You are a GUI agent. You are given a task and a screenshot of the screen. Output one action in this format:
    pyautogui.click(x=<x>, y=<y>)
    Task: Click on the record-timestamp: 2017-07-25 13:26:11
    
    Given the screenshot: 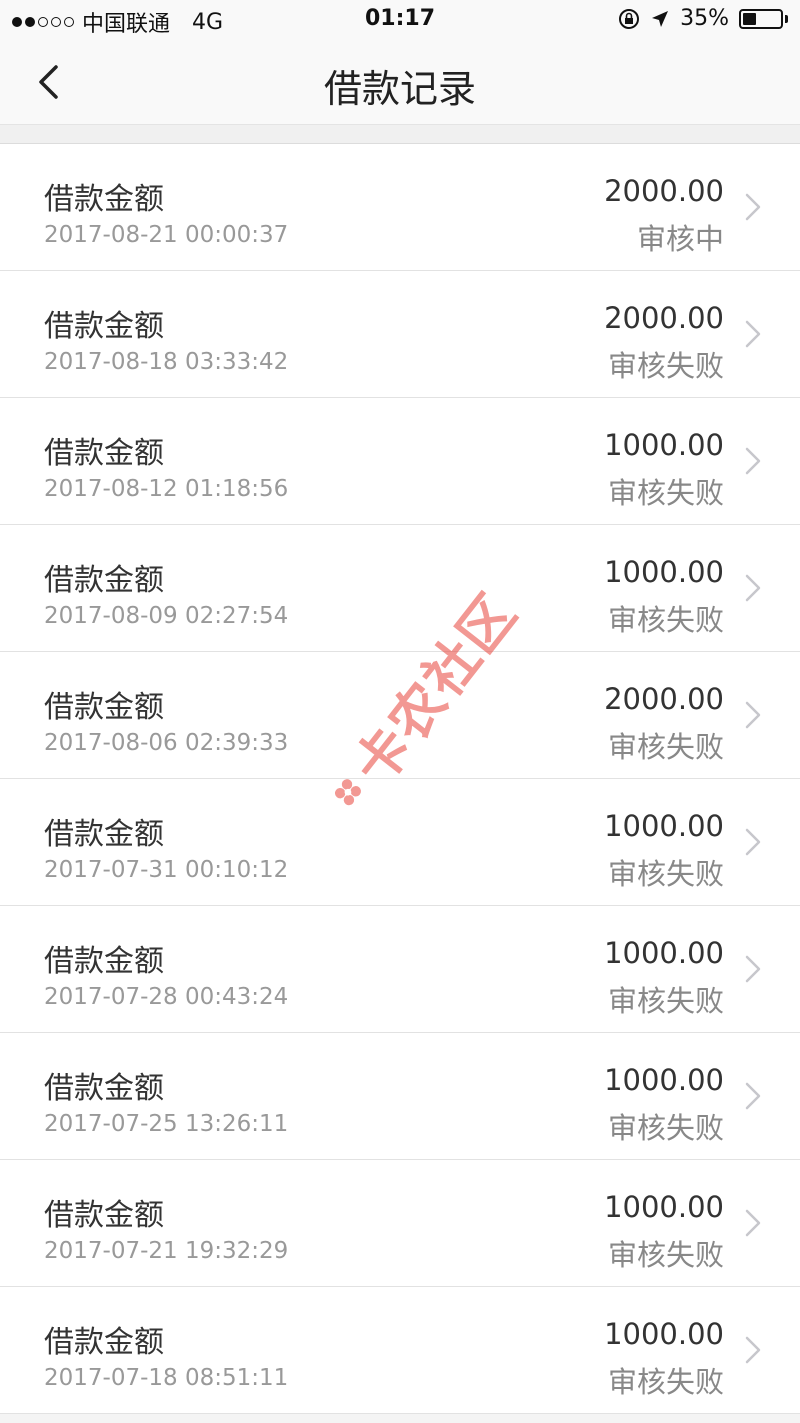 What is the action you would take?
    pyautogui.click(x=166, y=1124)
    